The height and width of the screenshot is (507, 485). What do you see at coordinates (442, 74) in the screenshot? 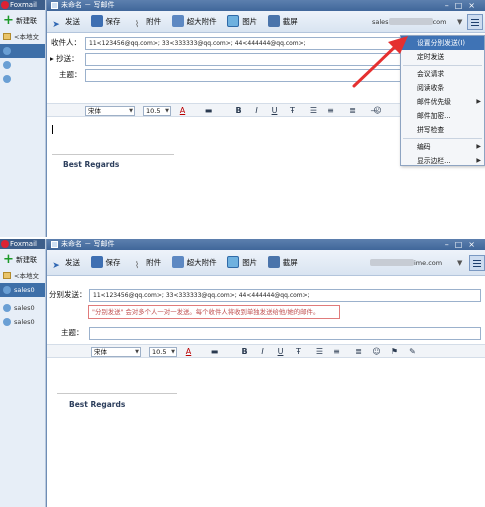
I see `menu-item-meeting-request: 会议请求` at bounding box center [442, 74].